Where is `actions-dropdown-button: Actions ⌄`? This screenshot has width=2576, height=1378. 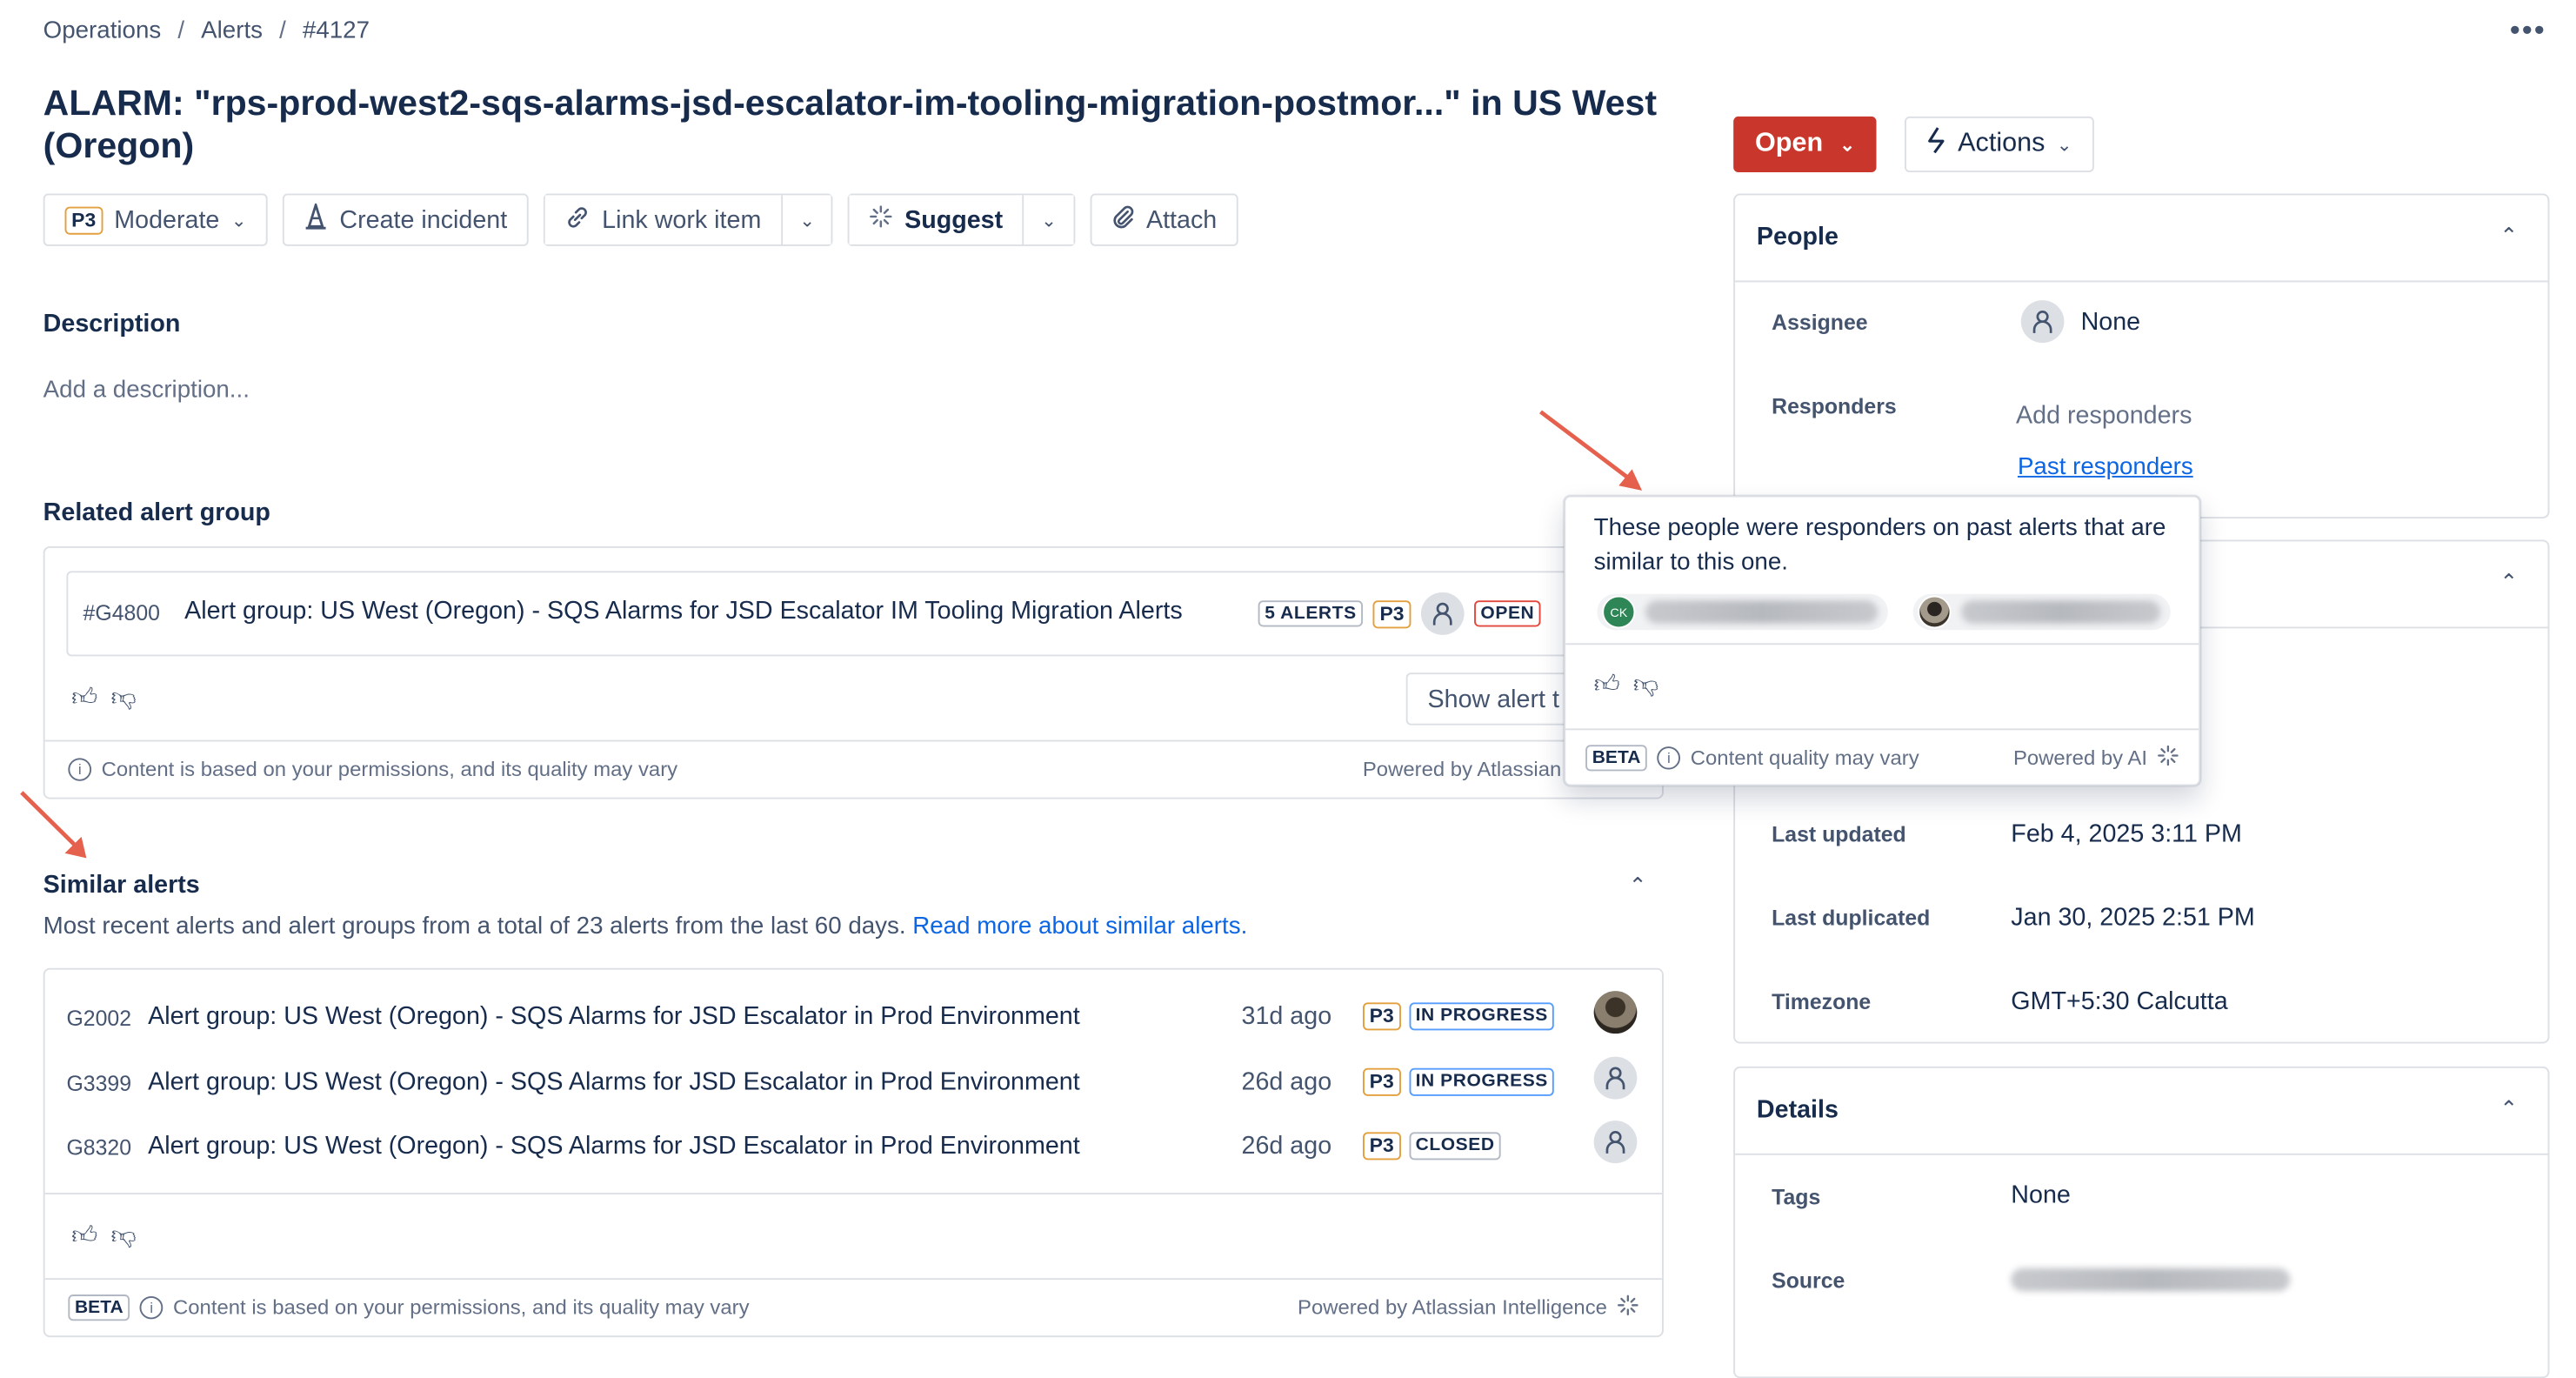 actions-dropdown-button: Actions ⌄ is located at coordinates (2000, 144).